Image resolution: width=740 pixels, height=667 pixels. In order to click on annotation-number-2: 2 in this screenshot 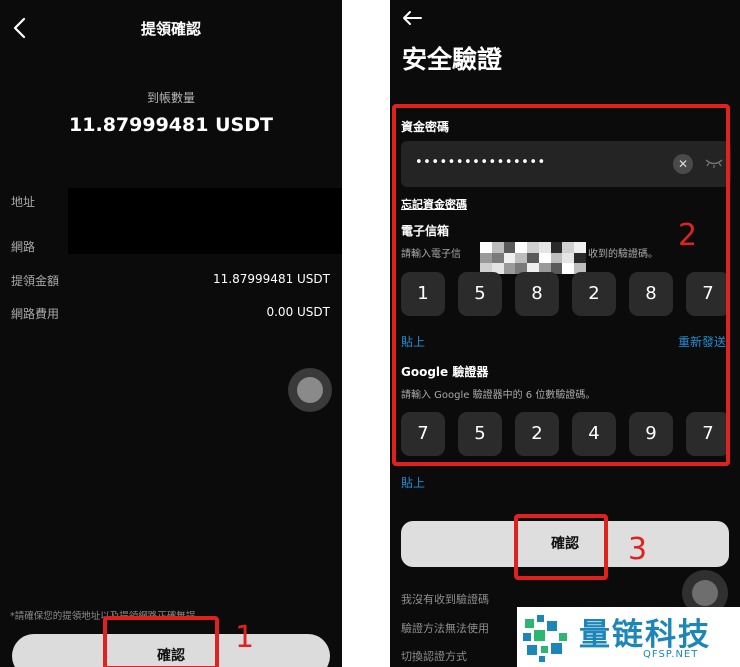, I will do `click(688, 235)`.